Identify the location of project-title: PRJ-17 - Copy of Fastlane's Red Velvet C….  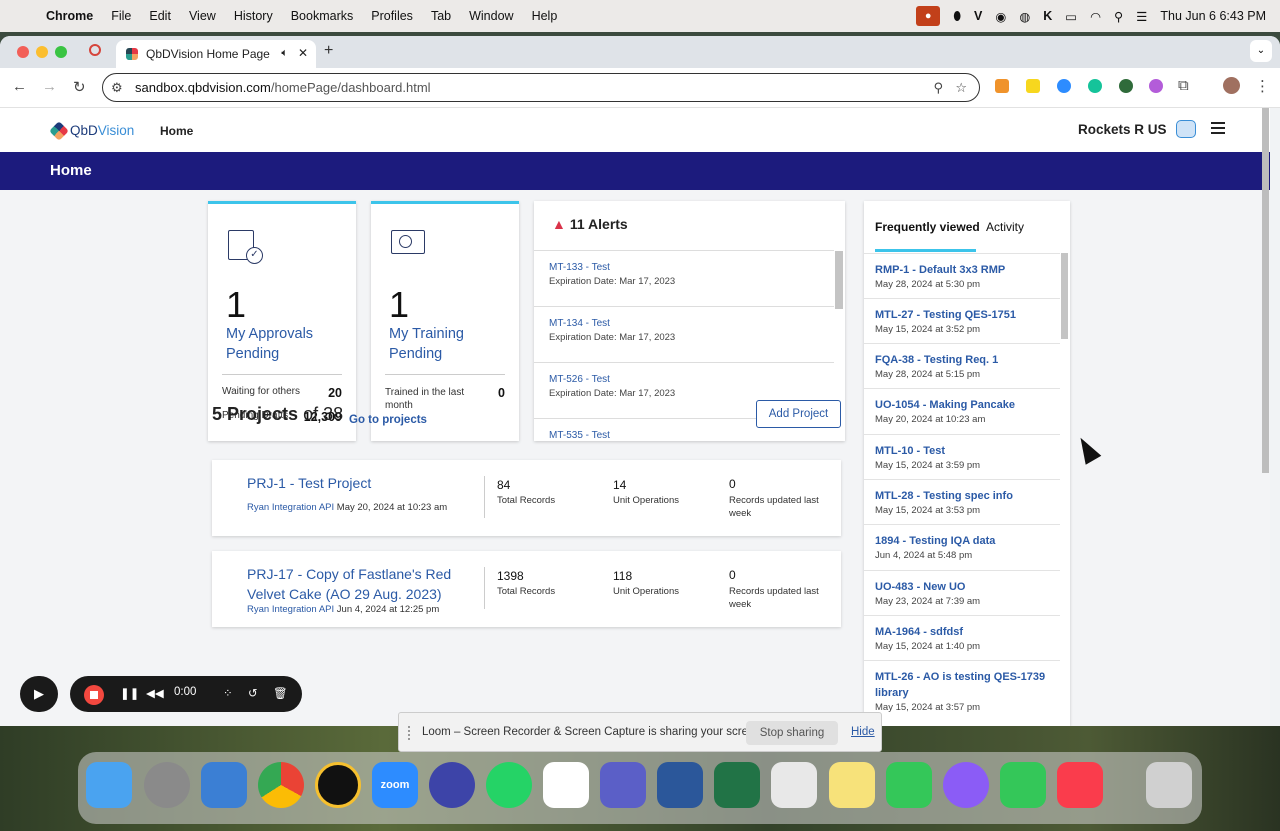
(357, 584).